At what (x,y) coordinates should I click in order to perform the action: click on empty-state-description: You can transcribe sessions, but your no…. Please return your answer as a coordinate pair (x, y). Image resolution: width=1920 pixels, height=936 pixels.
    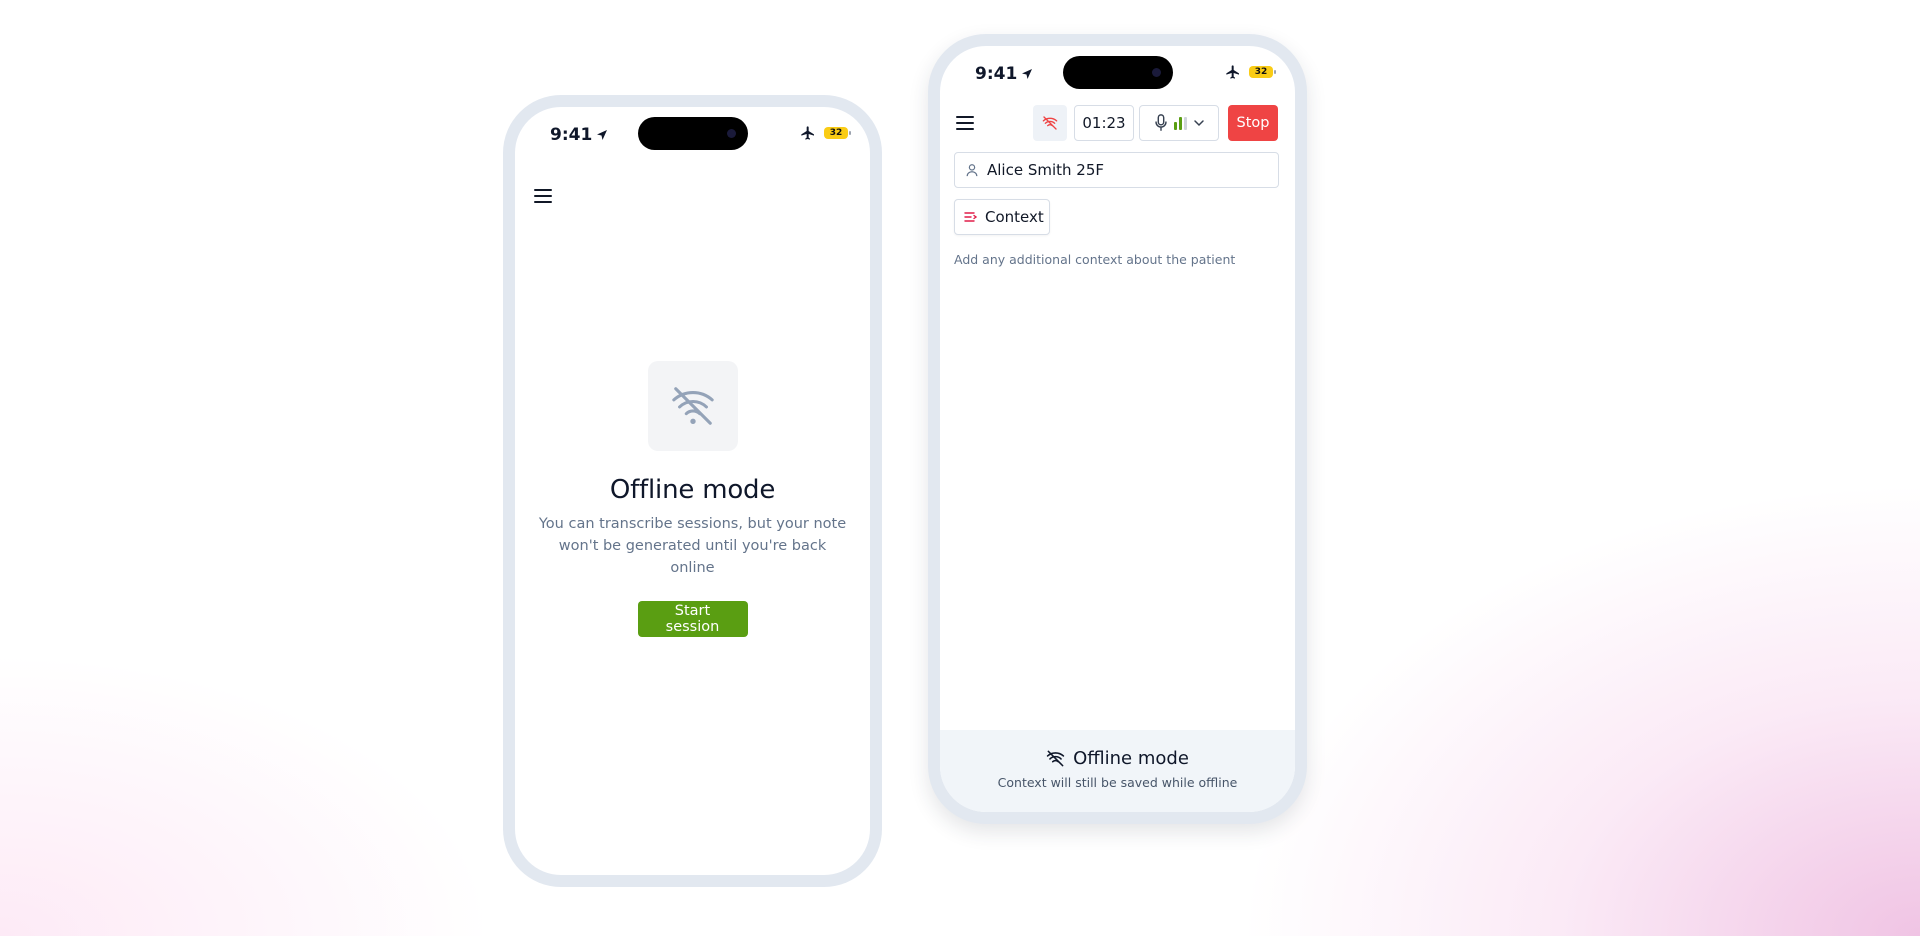
    Looking at the image, I should click on (692, 546).